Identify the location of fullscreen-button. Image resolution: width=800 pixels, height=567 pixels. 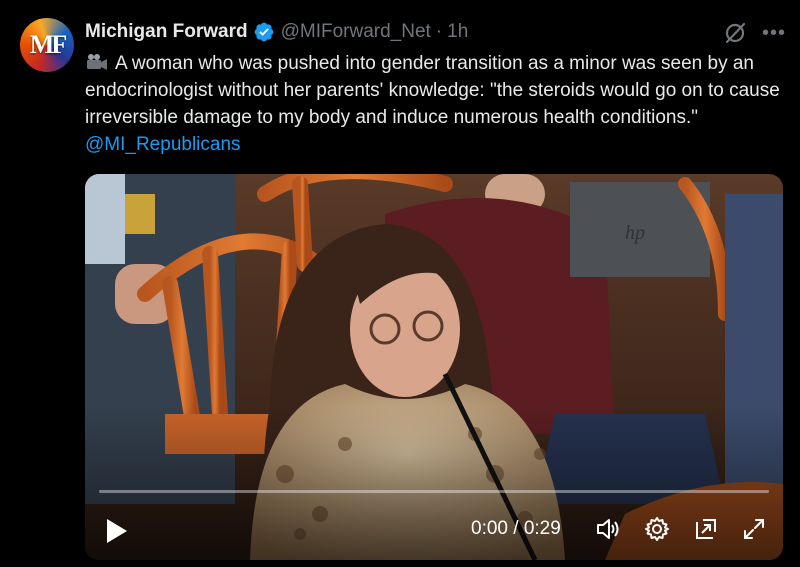
(754, 529).